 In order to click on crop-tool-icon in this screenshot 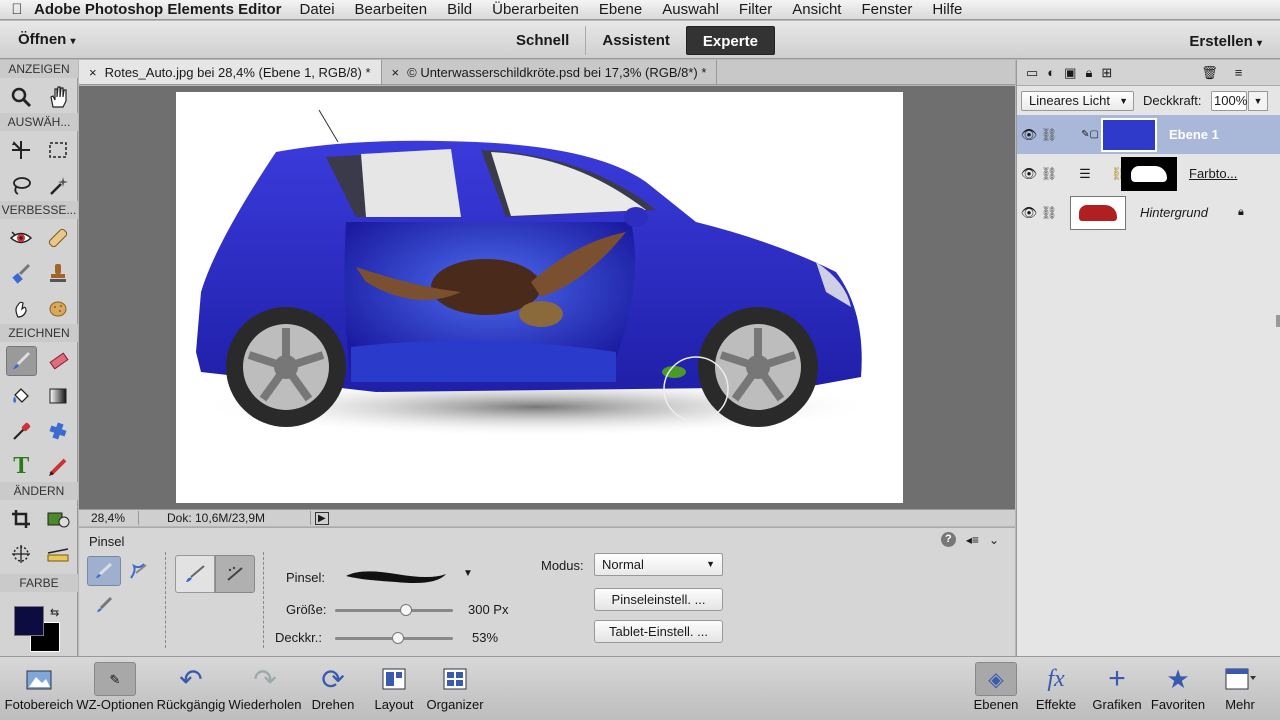, I will do `click(21, 519)`.